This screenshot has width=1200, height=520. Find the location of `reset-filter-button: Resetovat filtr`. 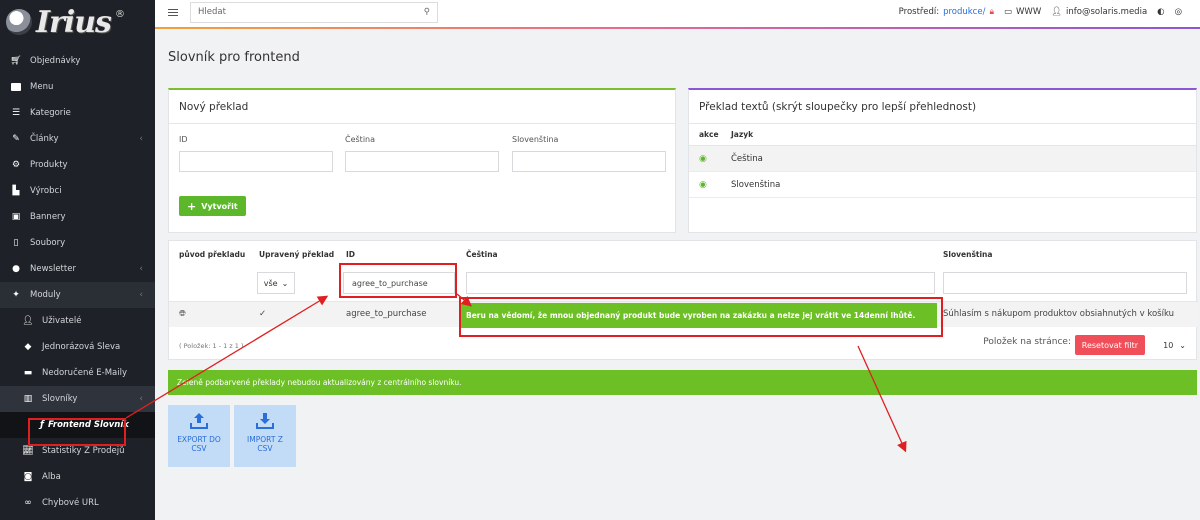

reset-filter-button: Resetovat filtr is located at coordinates (1109, 345).